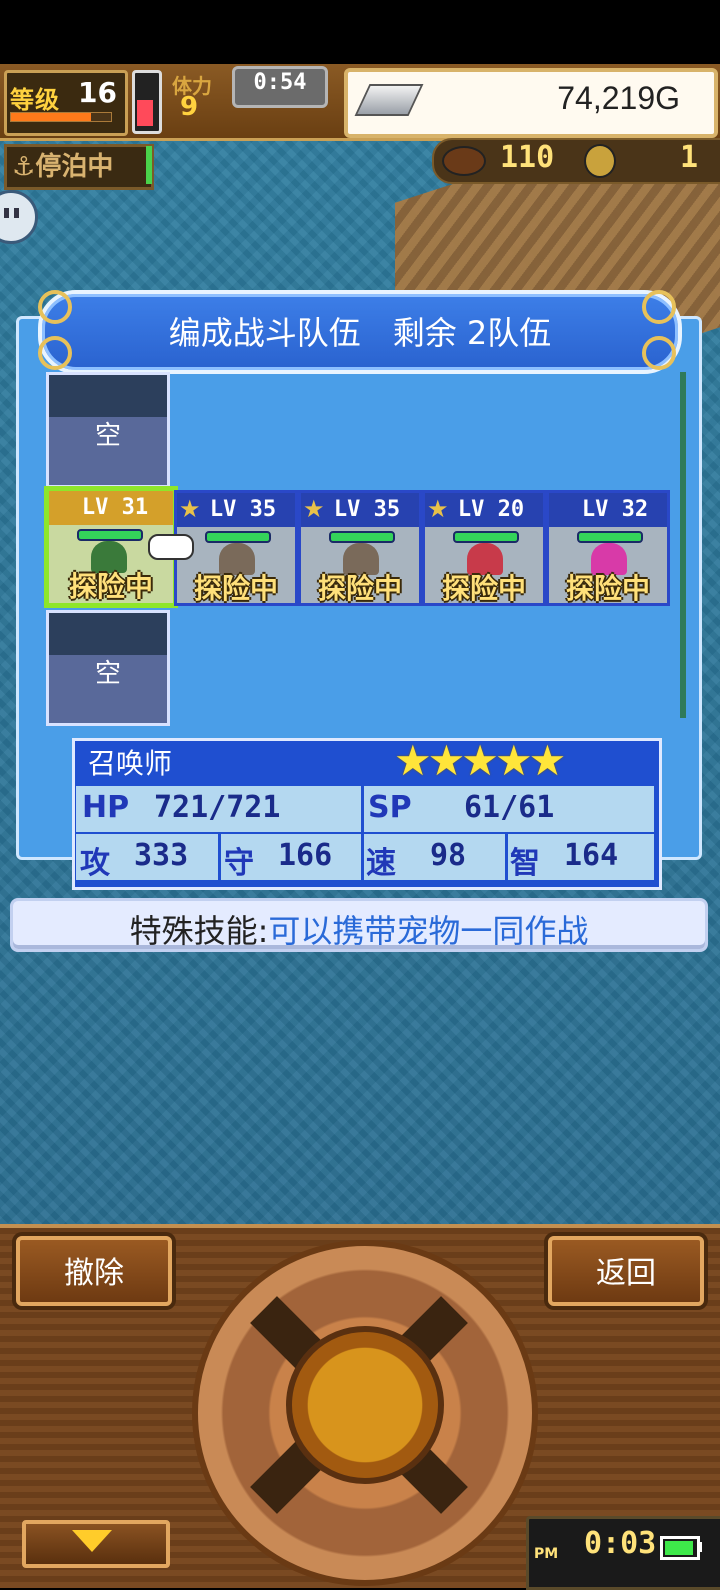 The image size is (720, 1590). Describe the element at coordinates (591, 855) in the screenshot. I see `int-value: 164` at that location.